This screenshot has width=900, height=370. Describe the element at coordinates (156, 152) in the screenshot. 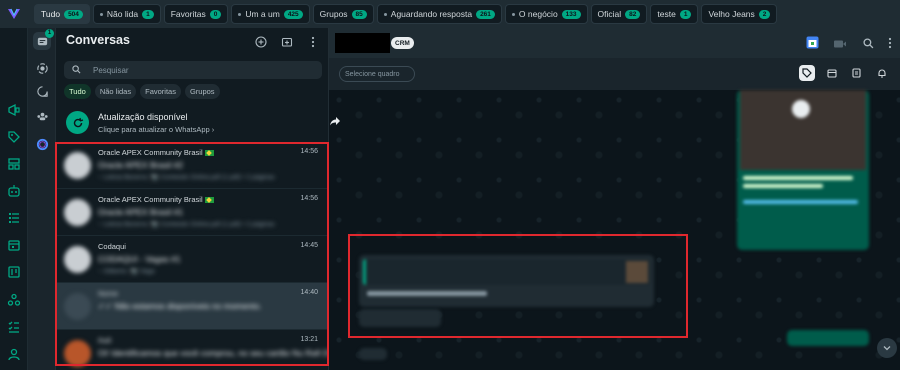

I see `chat-name: Oracle APEX Community Brasil` at that location.